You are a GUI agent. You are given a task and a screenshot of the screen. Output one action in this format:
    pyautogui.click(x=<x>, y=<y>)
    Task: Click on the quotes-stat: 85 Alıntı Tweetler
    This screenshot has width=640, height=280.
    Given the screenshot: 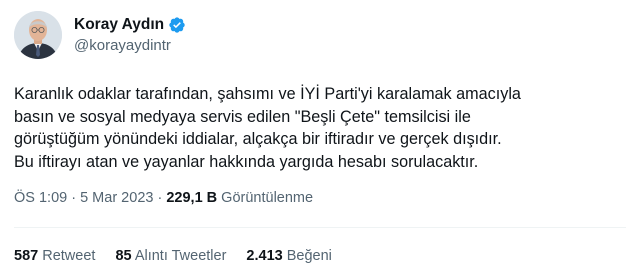 What is the action you would take?
    pyautogui.click(x=170, y=256)
    